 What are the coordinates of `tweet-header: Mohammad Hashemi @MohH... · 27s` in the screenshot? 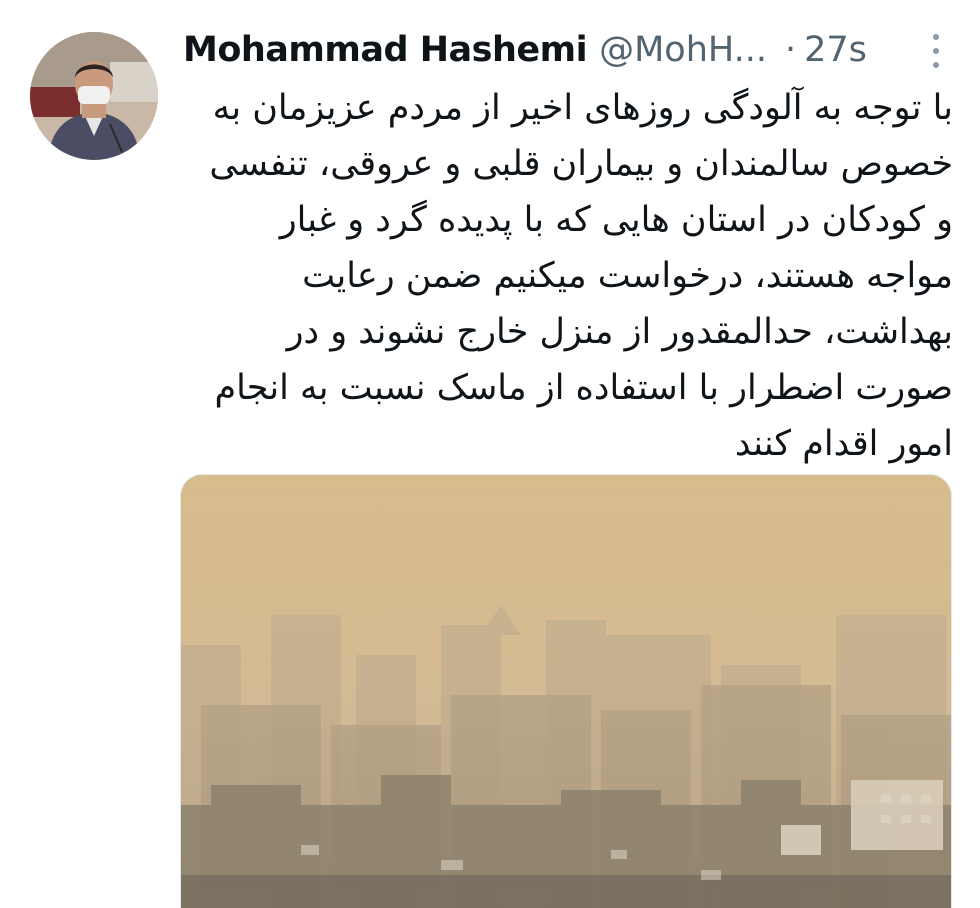 It's located at (568, 50).